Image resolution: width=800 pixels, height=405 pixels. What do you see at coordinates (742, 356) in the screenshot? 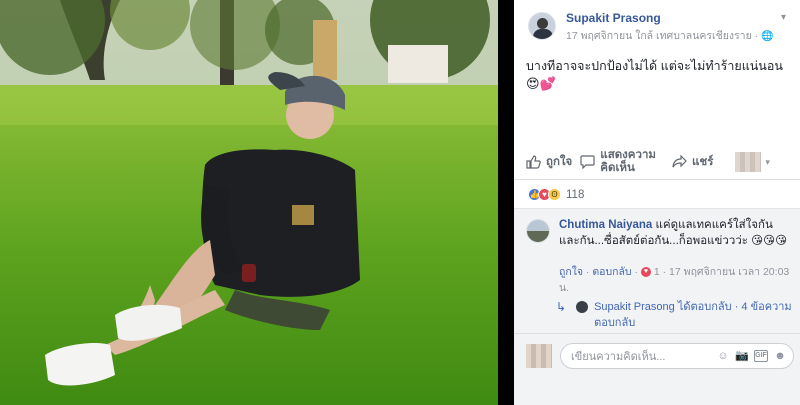
I see `camera-icon: 📷` at bounding box center [742, 356].